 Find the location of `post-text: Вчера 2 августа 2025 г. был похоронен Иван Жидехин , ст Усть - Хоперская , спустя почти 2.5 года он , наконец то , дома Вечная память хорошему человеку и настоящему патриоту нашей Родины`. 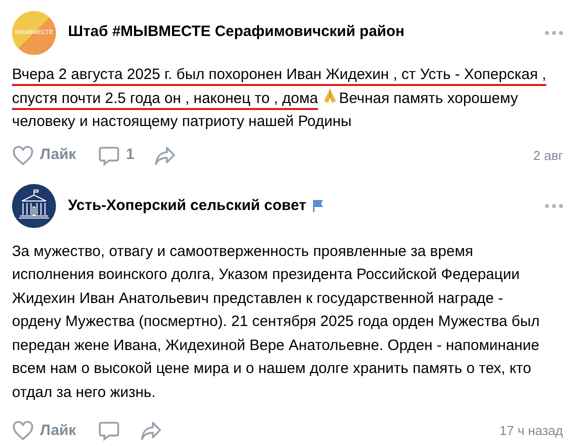

post-text: Вчера 2 августа 2025 г. был похоронен Иван Жидехин , ст Усть - Хоперская , спустя почти 2.5 года он , наконец то , дома Вечная память хорошему человеку и настоящему патриоту нашей Родины is located at coordinates (280, 98).